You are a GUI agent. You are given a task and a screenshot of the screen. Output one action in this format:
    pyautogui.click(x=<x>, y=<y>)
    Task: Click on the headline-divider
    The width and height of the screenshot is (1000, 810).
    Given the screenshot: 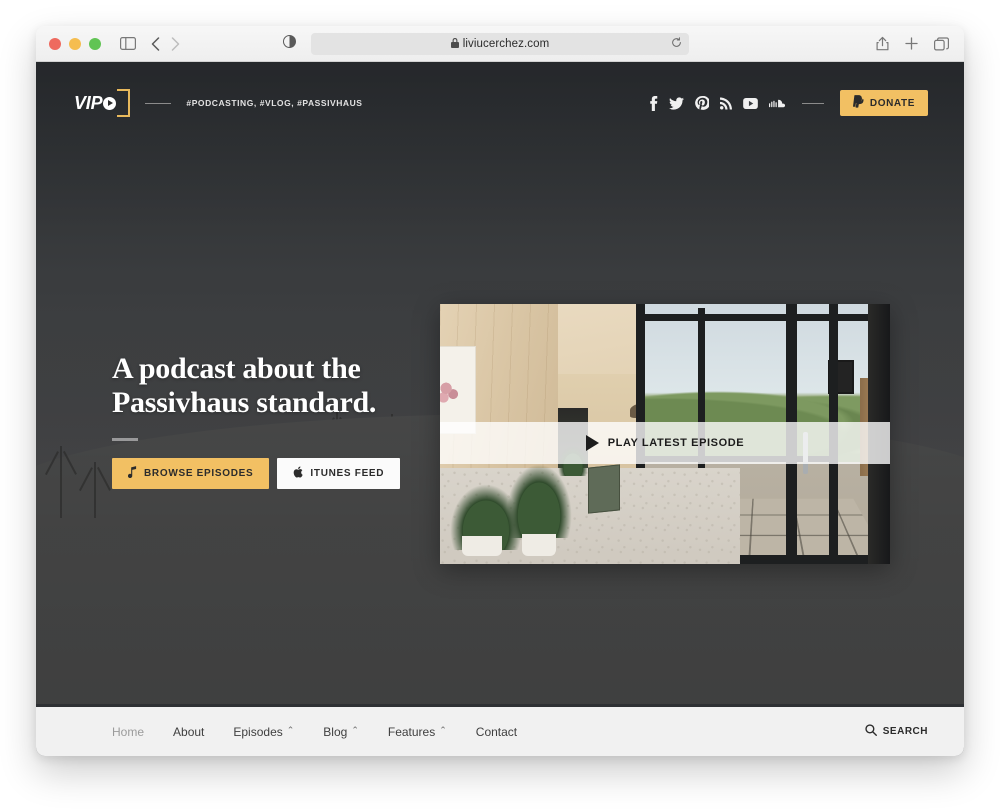 What is the action you would take?
    pyautogui.click(x=125, y=440)
    